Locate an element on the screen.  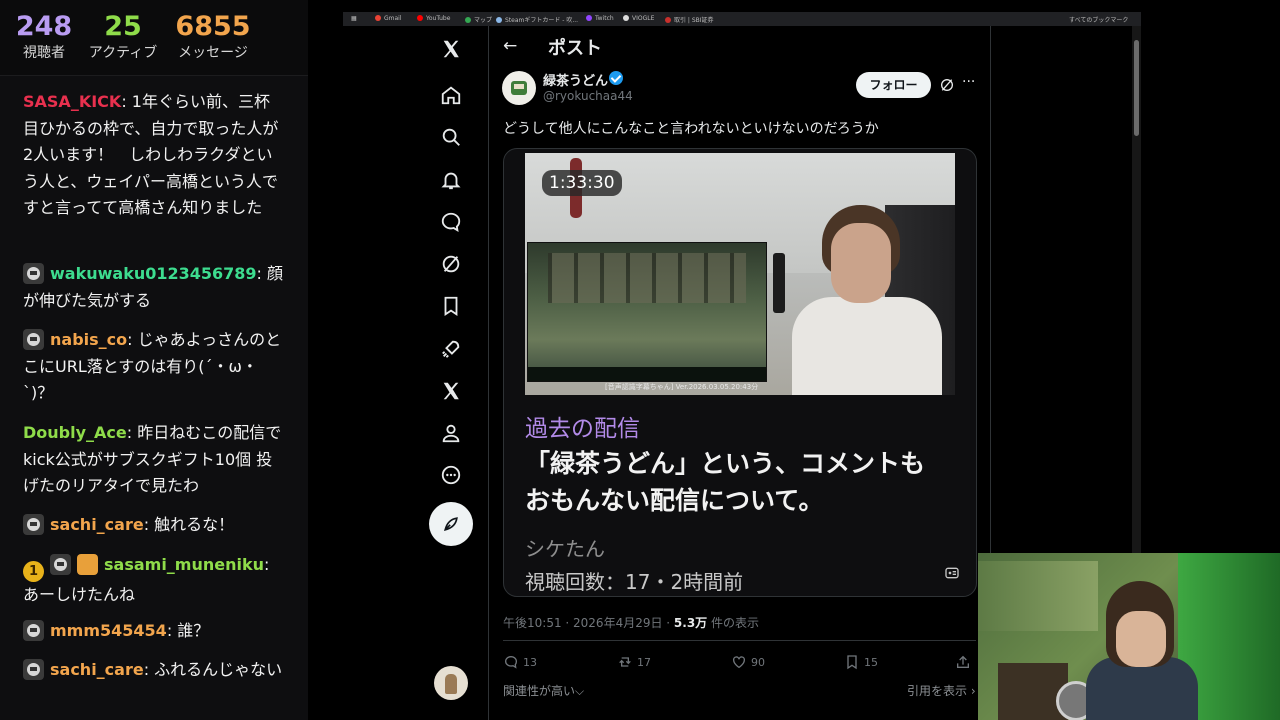
share-button is located at coordinates (963, 662).